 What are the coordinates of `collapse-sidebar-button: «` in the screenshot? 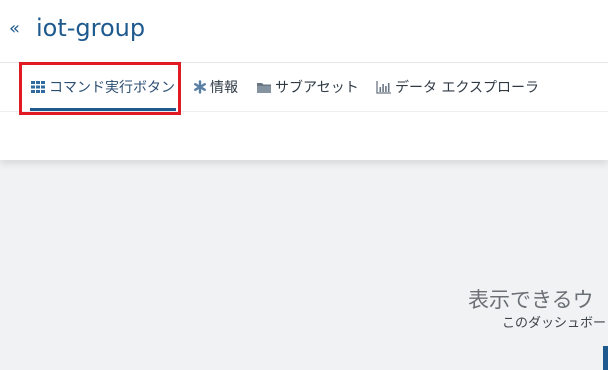 It's located at (17, 29).